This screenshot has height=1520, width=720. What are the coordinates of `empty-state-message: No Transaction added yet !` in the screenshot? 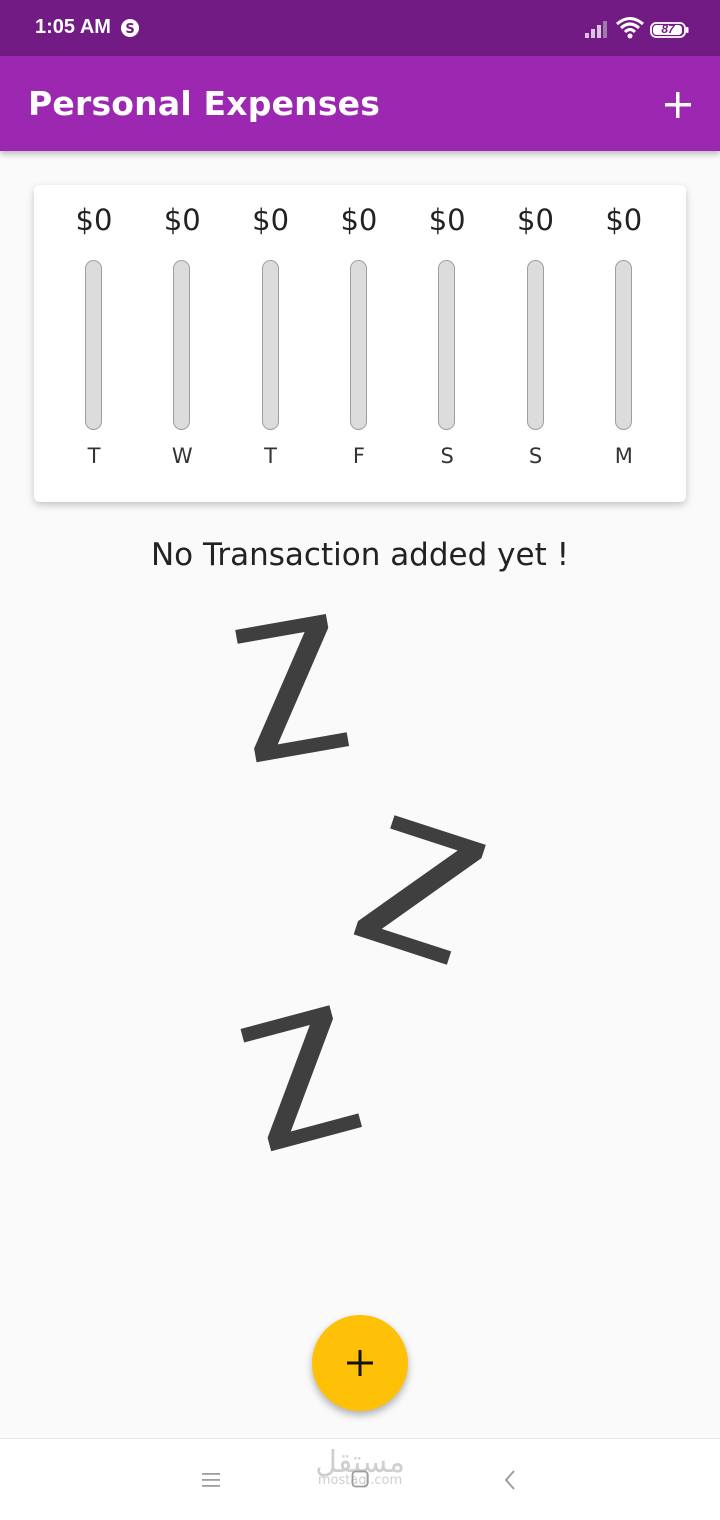 It's located at (359, 555).